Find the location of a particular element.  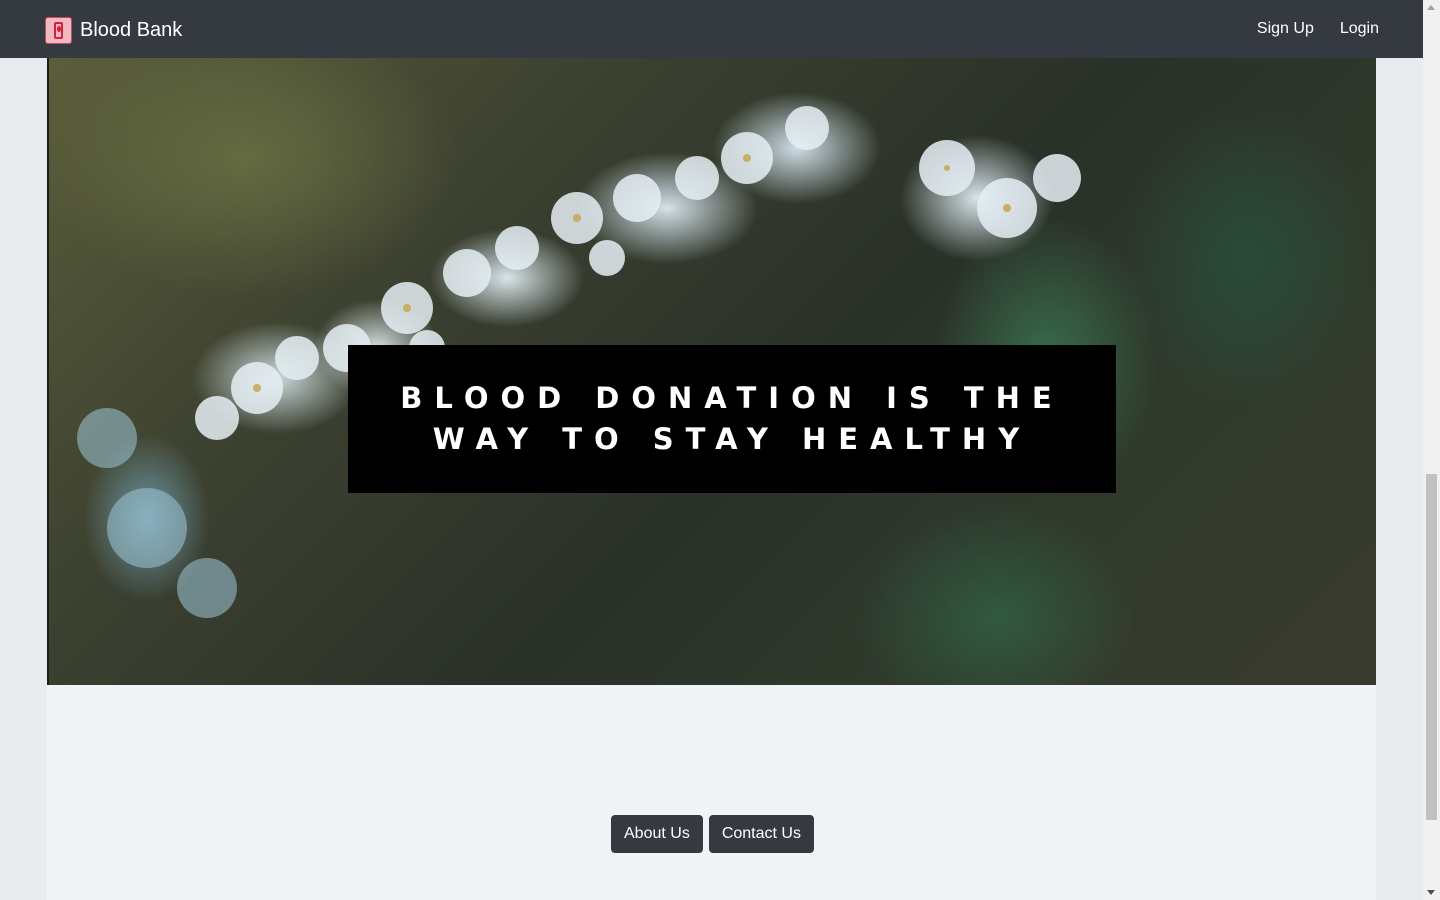

signup-link: Sign Up is located at coordinates (1285, 29).